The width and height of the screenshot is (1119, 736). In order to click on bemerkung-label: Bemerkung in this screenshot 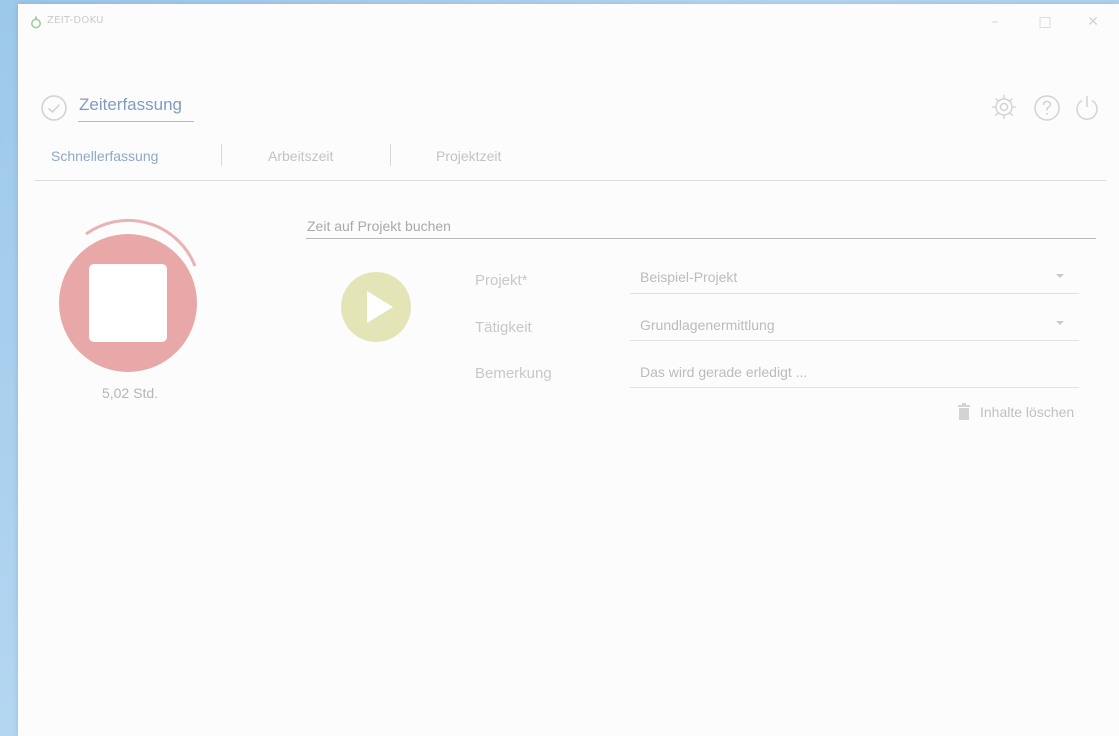, I will do `click(513, 373)`.